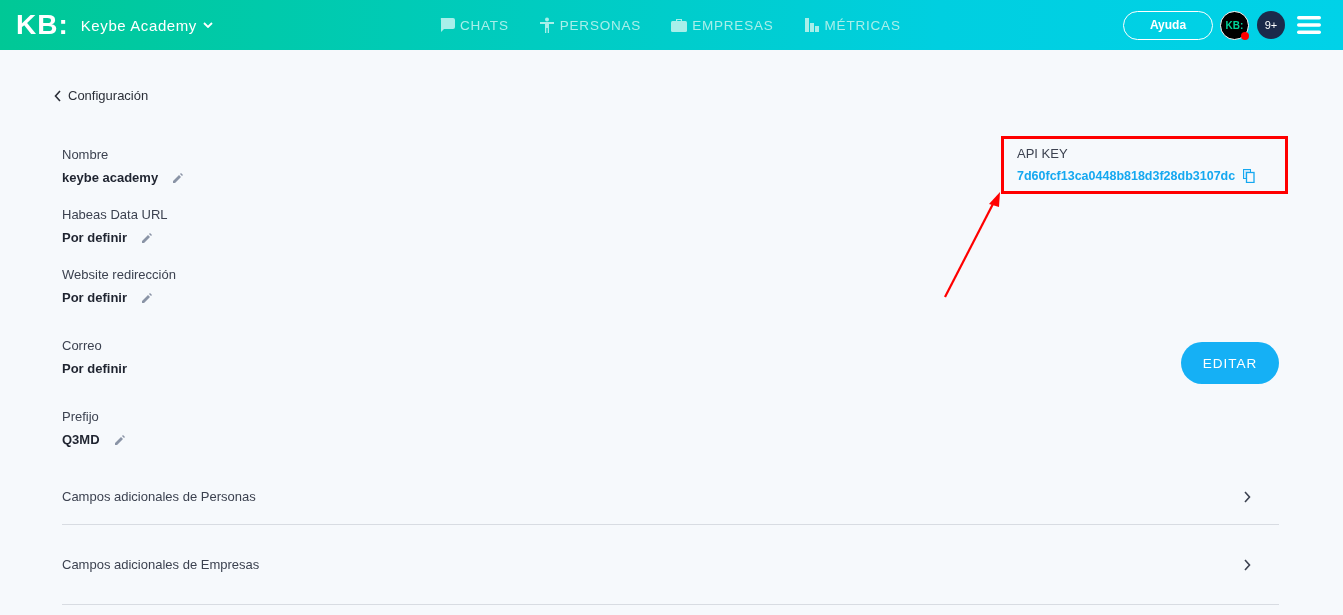  Describe the element at coordinates (115, 214) in the screenshot. I see `field-label: Habeas Data URL` at that location.